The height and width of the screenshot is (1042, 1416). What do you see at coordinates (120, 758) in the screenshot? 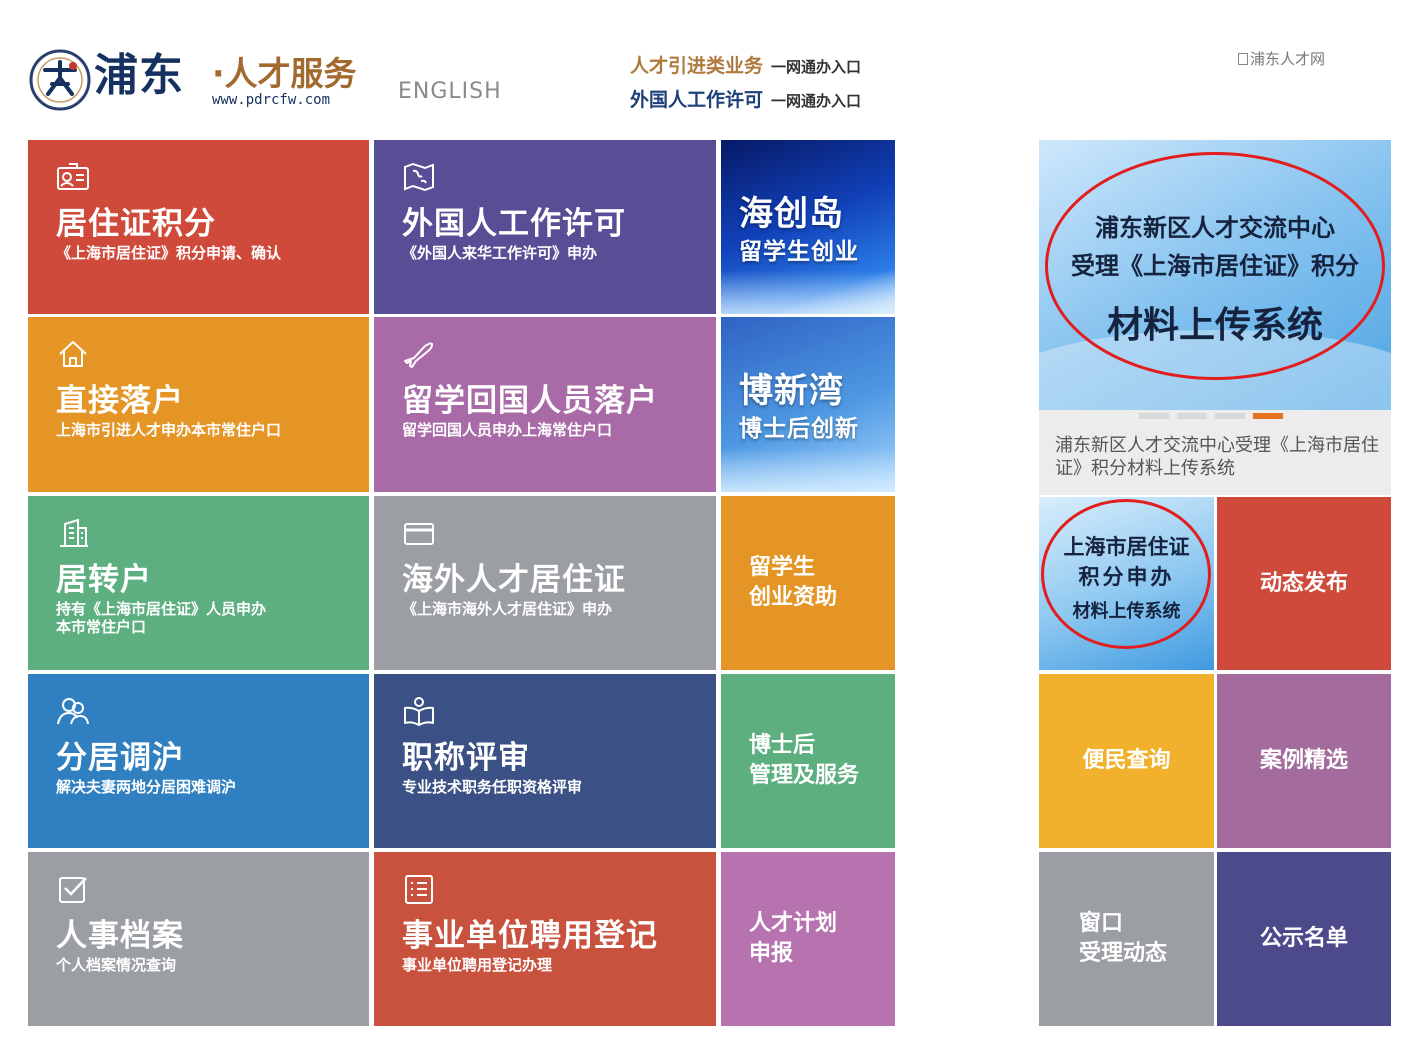
I see `tile-title: 分居调沪` at bounding box center [120, 758].